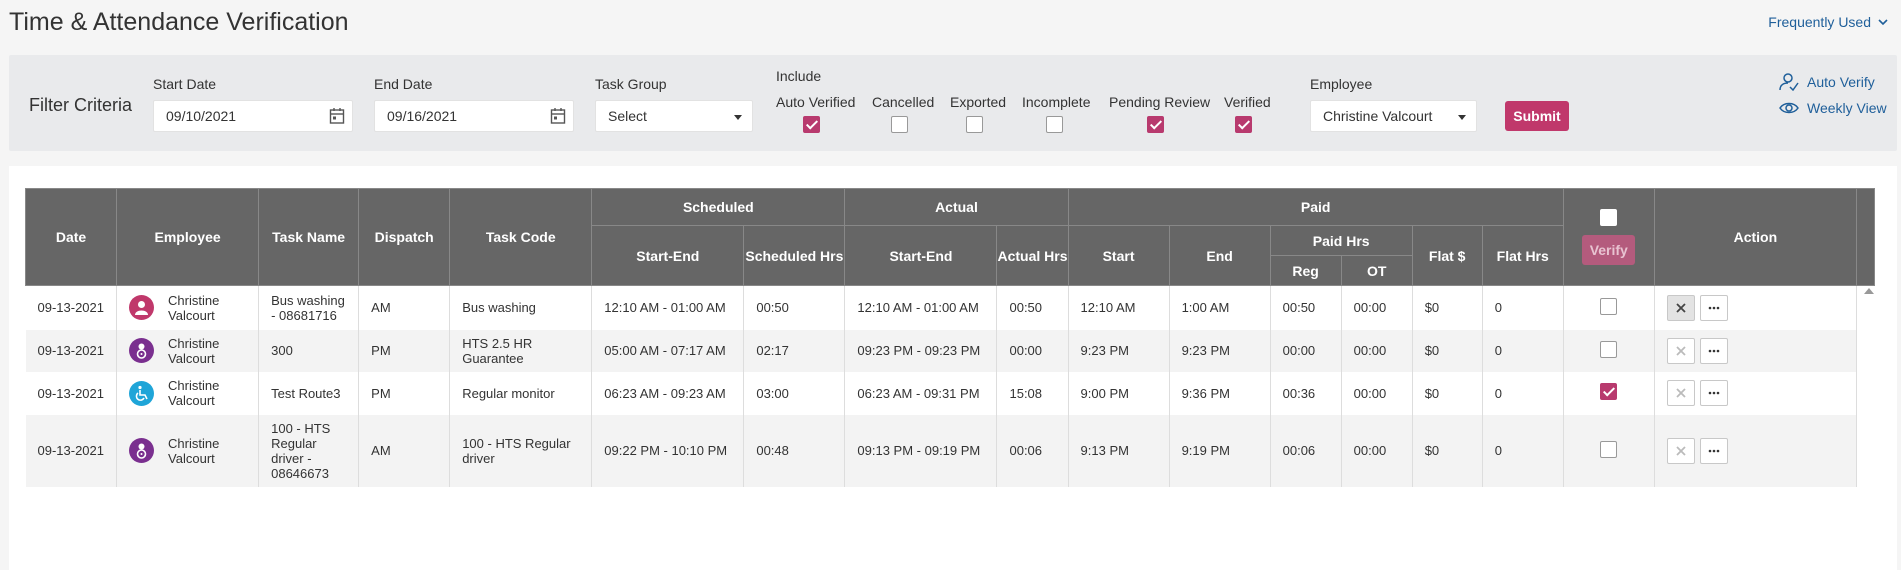  Describe the element at coordinates (1160, 102) in the screenshot. I see `include-pending-review-label: Pending Review` at that location.